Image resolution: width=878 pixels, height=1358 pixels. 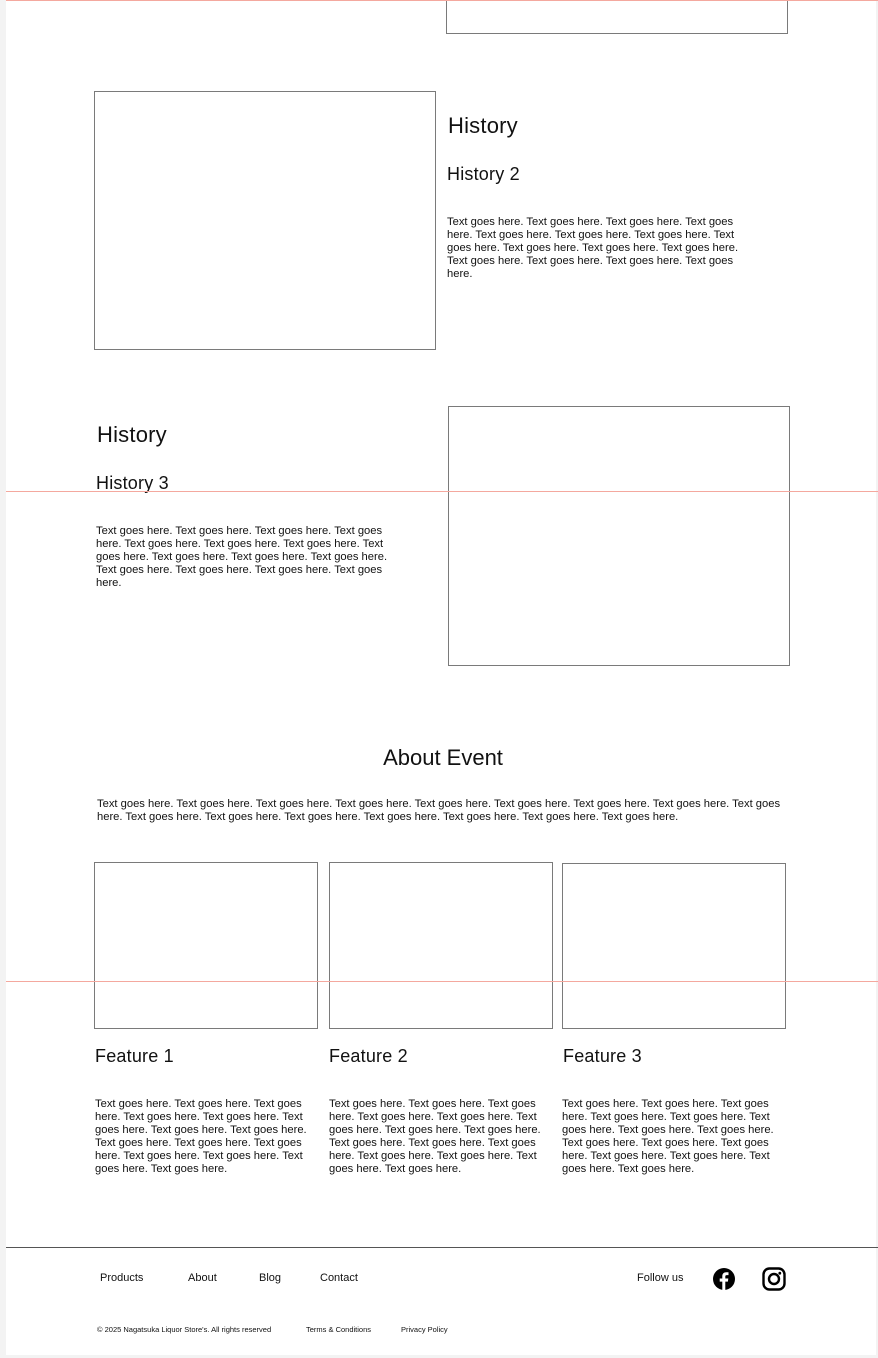 What do you see at coordinates (442, 0) in the screenshot?
I see `guide-line-top` at bounding box center [442, 0].